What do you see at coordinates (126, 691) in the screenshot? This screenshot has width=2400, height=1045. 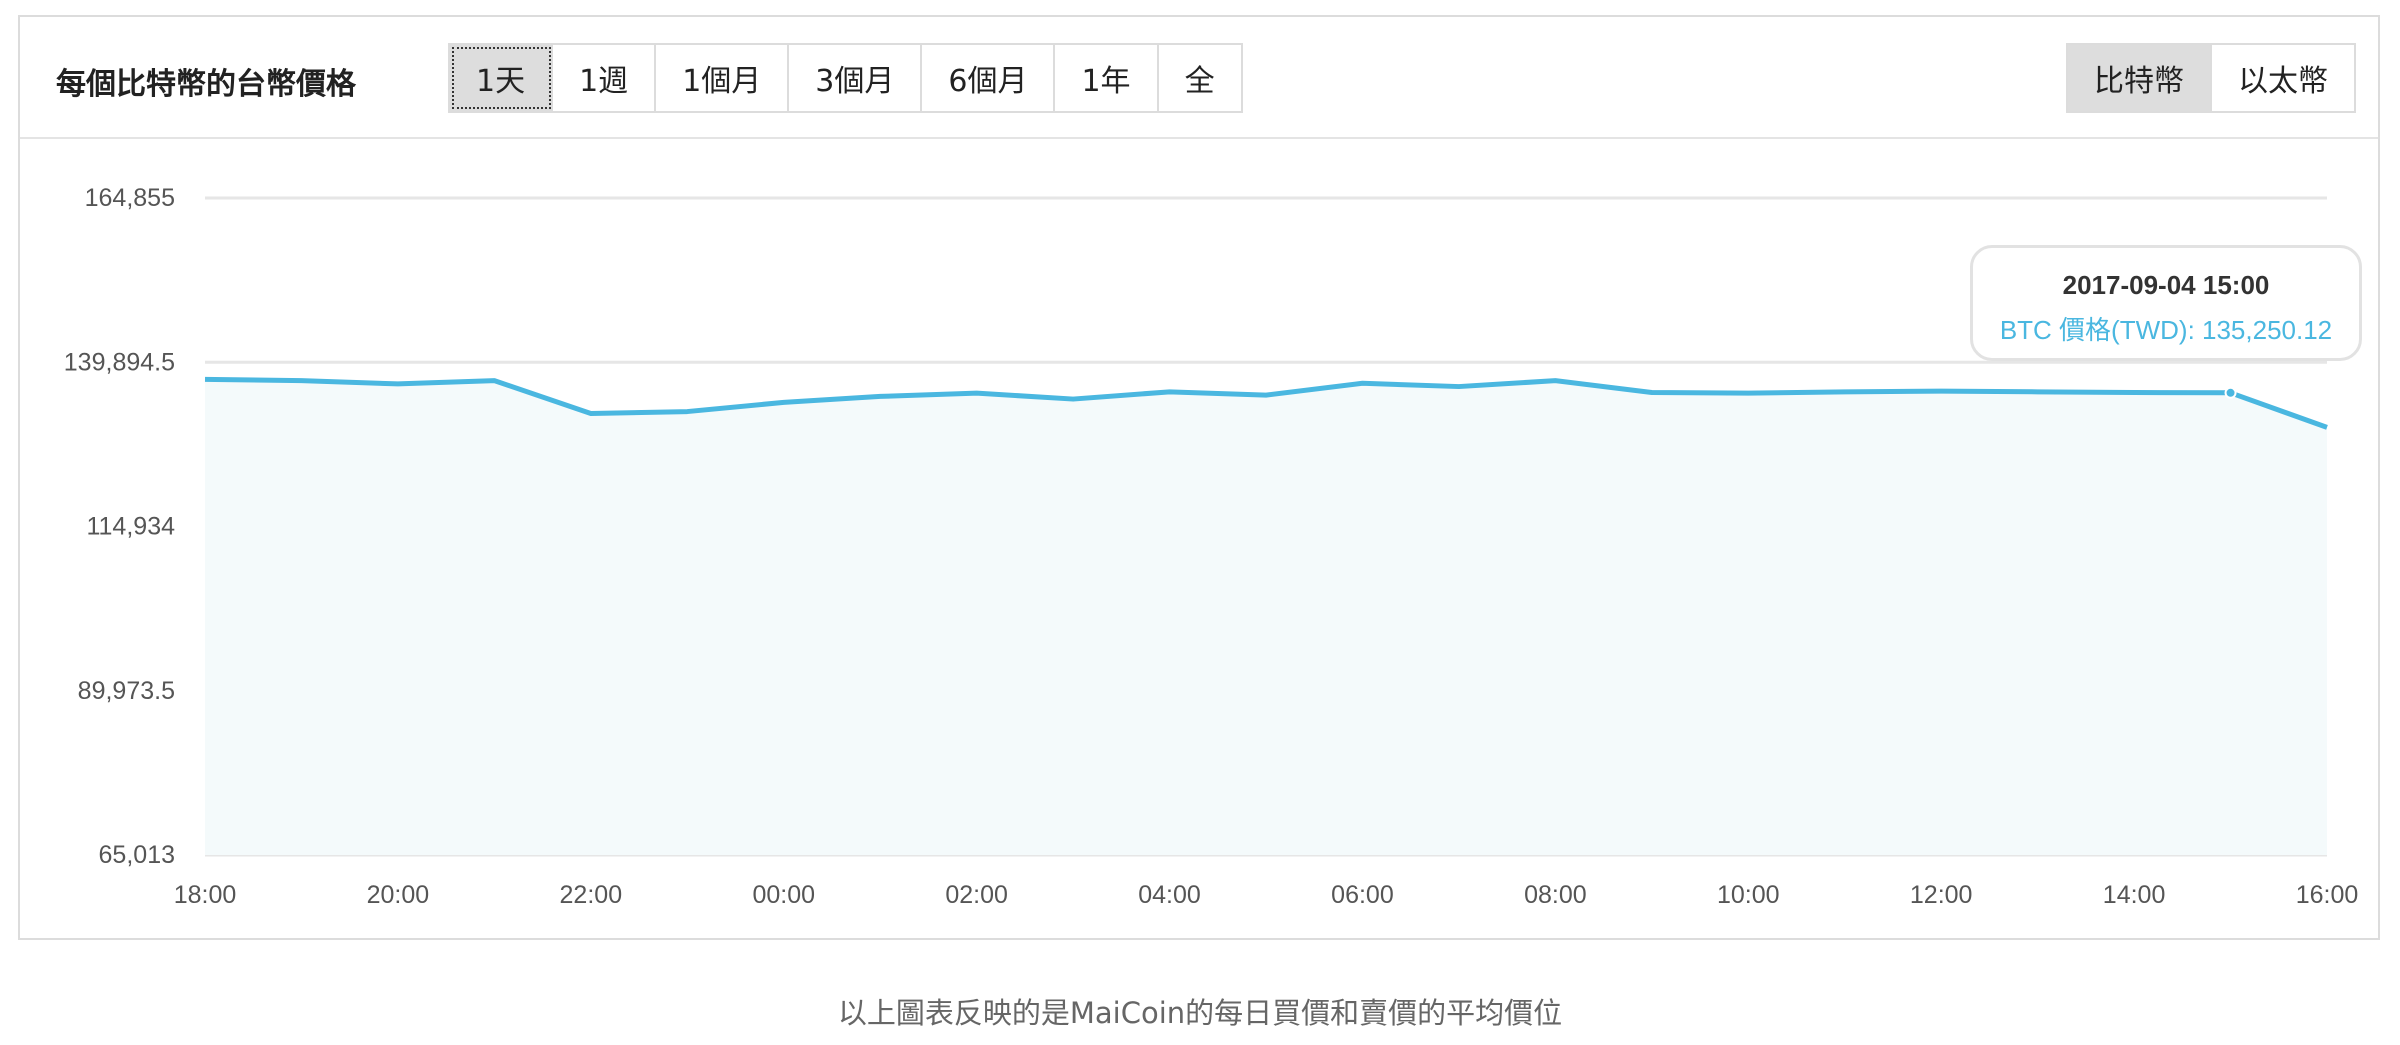 I see `y-tick-label: 89,973.5` at bounding box center [126, 691].